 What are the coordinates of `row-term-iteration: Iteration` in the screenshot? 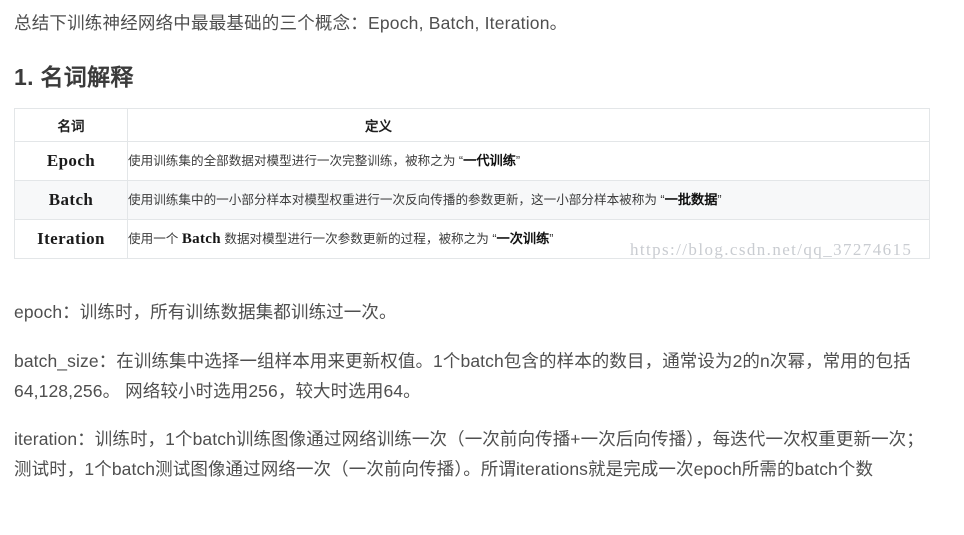 It's located at (71, 239).